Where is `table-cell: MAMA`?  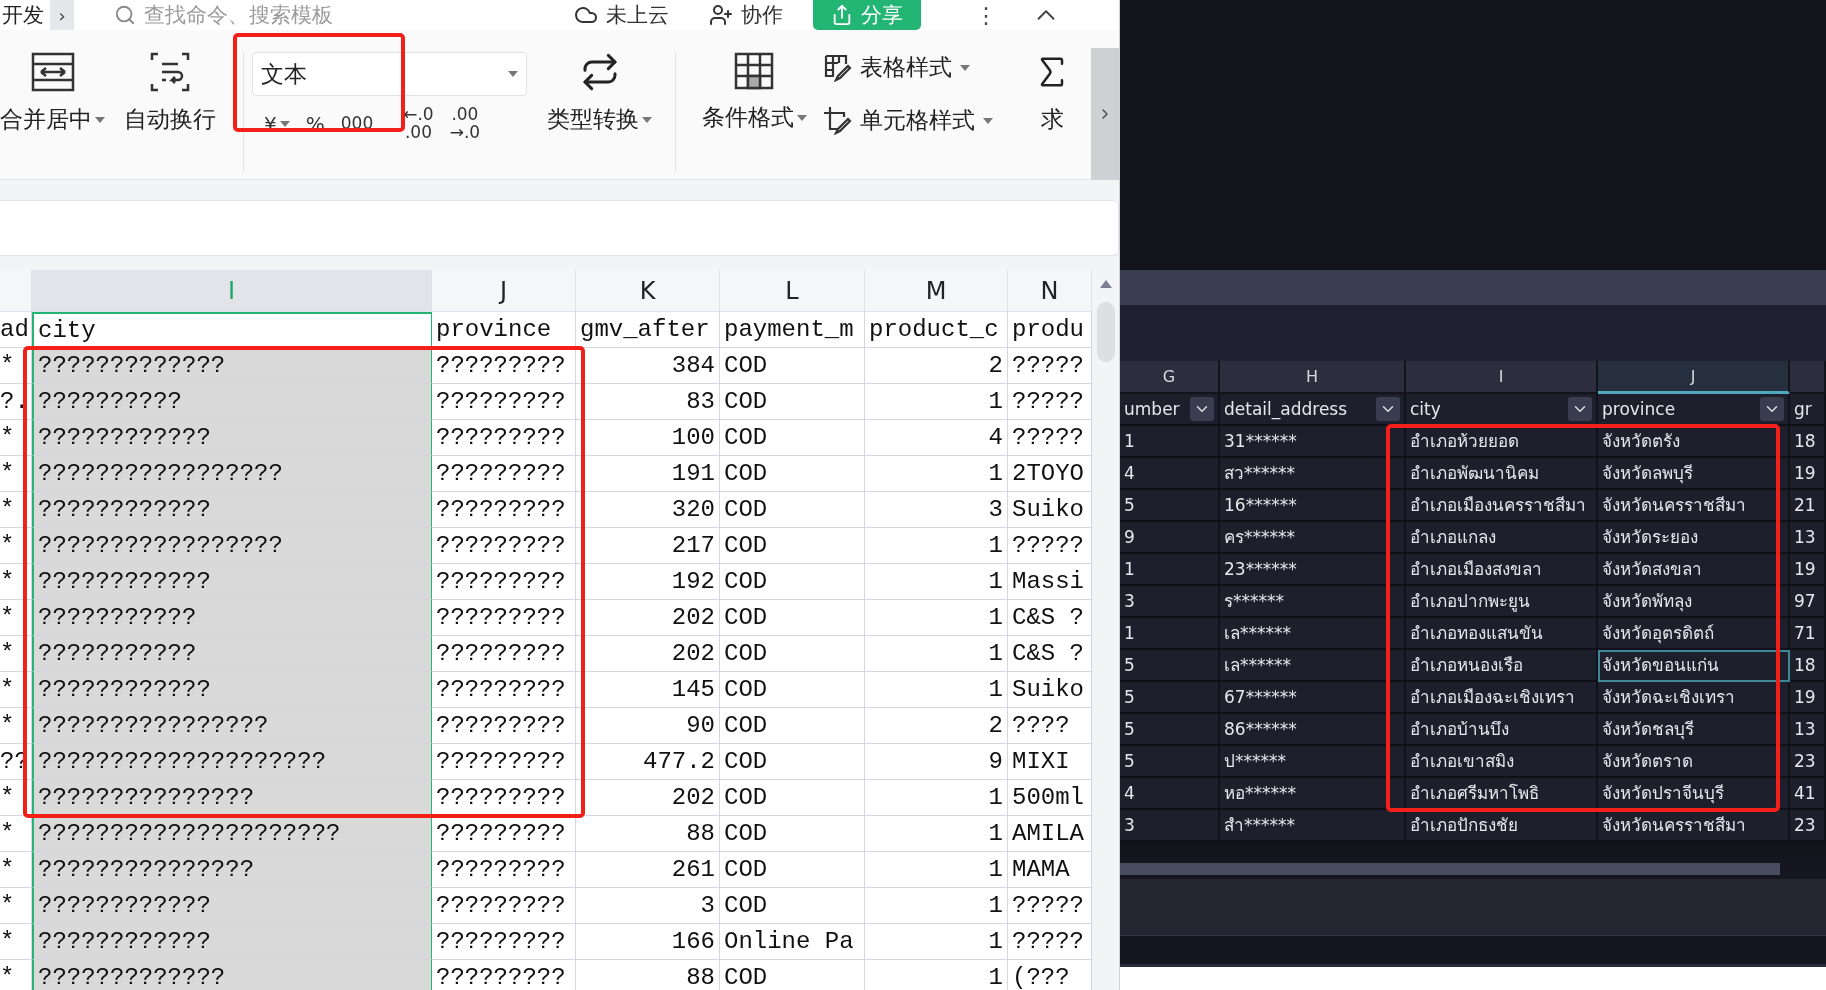
table-cell: MAMA is located at coordinates (1050, 870).